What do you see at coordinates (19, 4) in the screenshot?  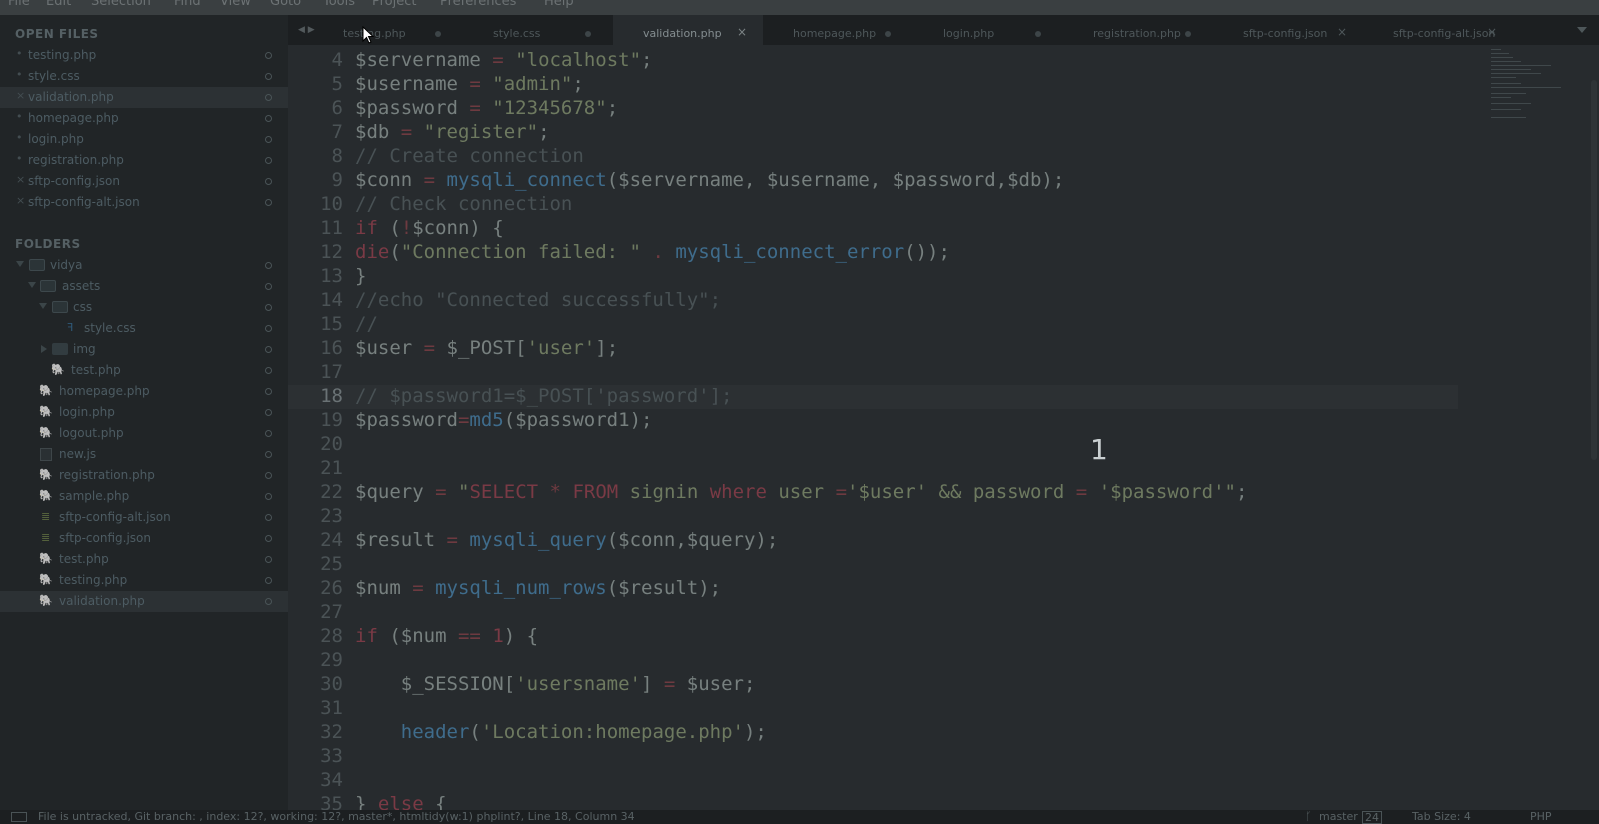 I see `menu-file: File` at bounding box center [19, 4].